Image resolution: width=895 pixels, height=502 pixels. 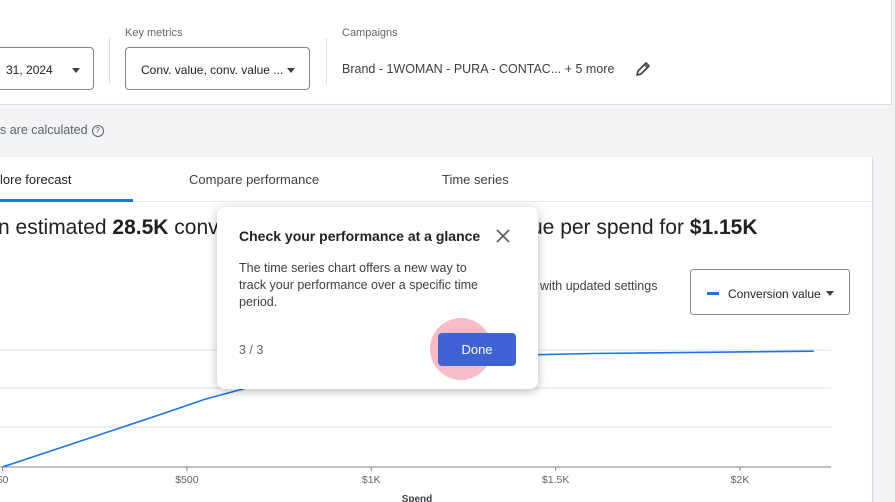 I want to click on tab-explore-forecast: lore forecast, so click(x=36, y=179).